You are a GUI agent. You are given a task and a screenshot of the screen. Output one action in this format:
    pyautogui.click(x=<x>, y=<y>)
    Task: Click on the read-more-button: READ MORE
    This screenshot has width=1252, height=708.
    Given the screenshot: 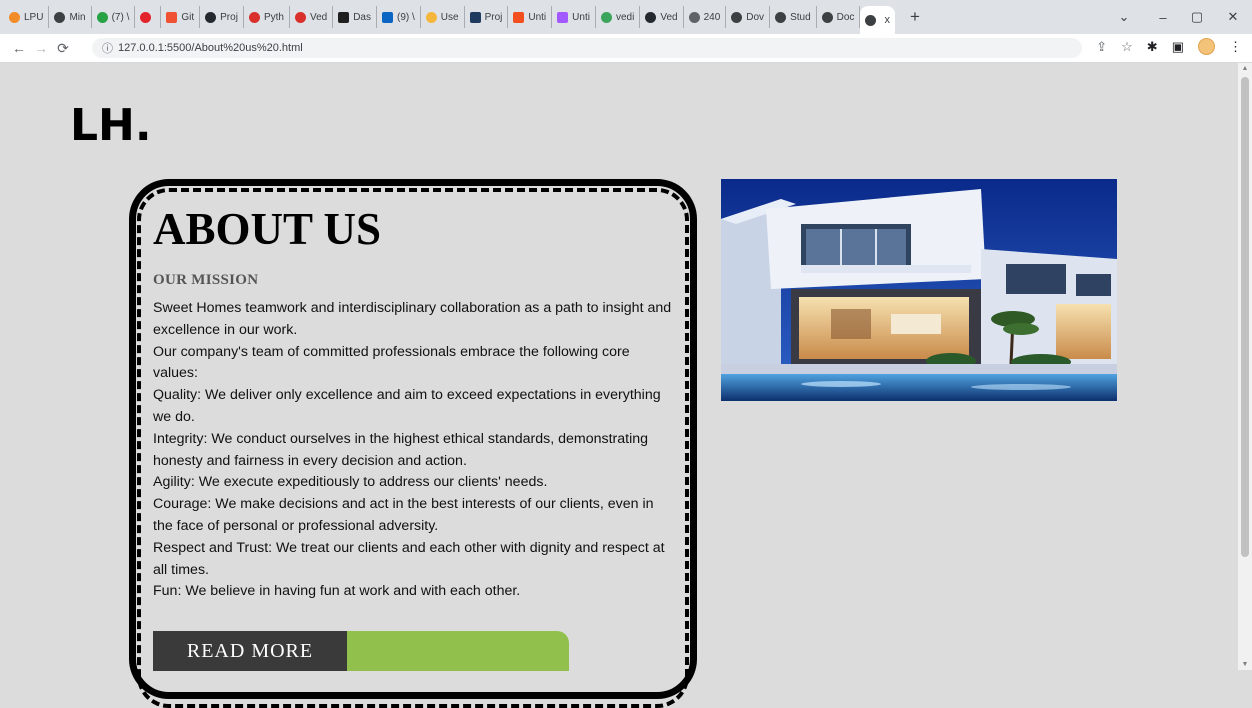 What is the action you would take?
    pyautogui.click(x=250, y=651)
    